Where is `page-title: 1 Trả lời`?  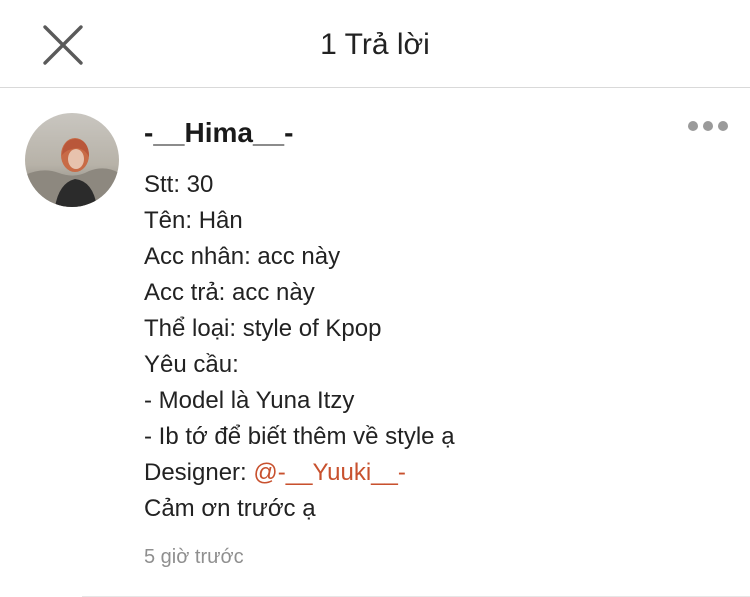
page-title: 1 Trả lời is located at coordinates (375, 44).